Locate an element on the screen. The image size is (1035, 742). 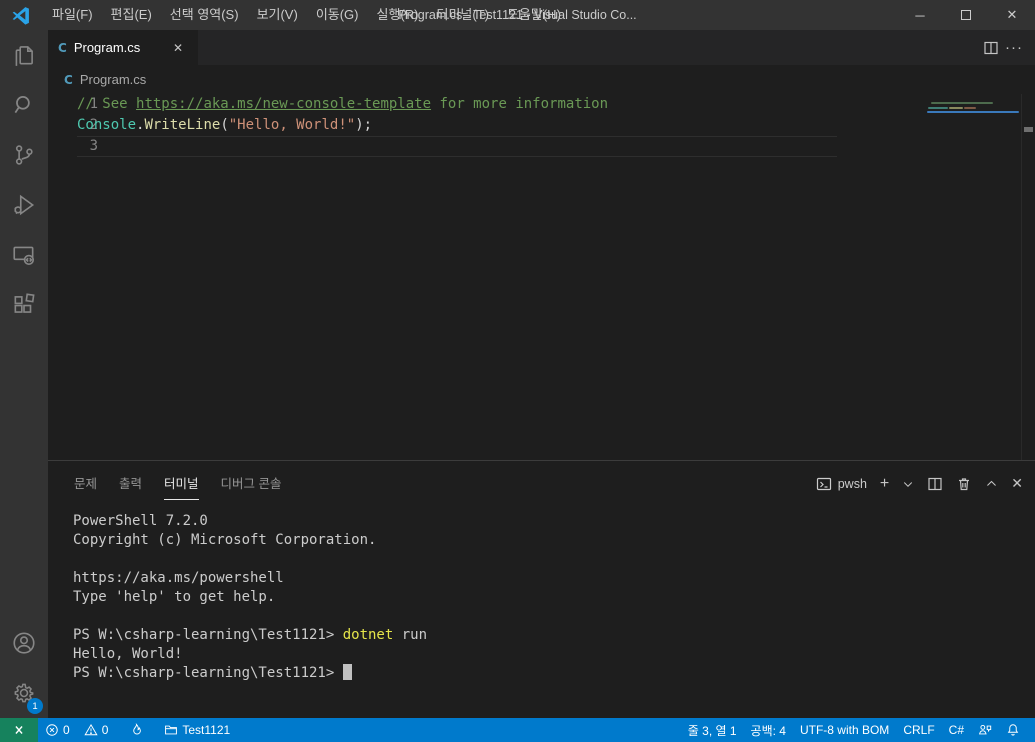
active-terminal-selector: pwsh is located at coordinates (841, 484).